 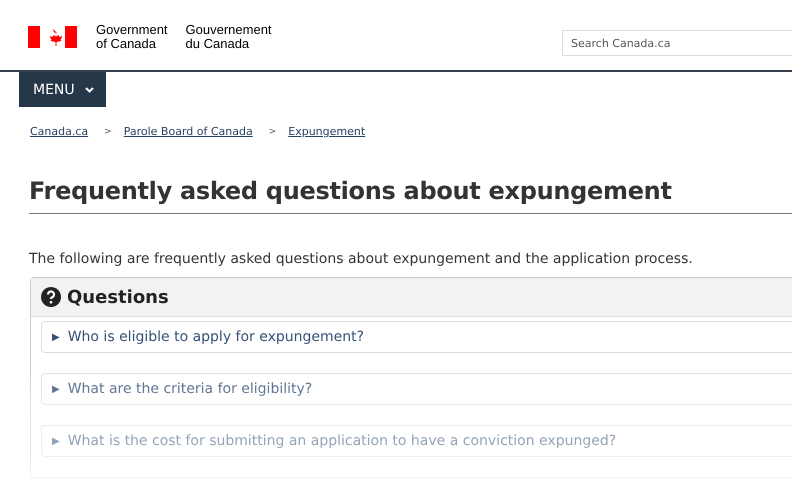 I want to click on breadcrumb-link: Expungement, so click(x=327, y=131).